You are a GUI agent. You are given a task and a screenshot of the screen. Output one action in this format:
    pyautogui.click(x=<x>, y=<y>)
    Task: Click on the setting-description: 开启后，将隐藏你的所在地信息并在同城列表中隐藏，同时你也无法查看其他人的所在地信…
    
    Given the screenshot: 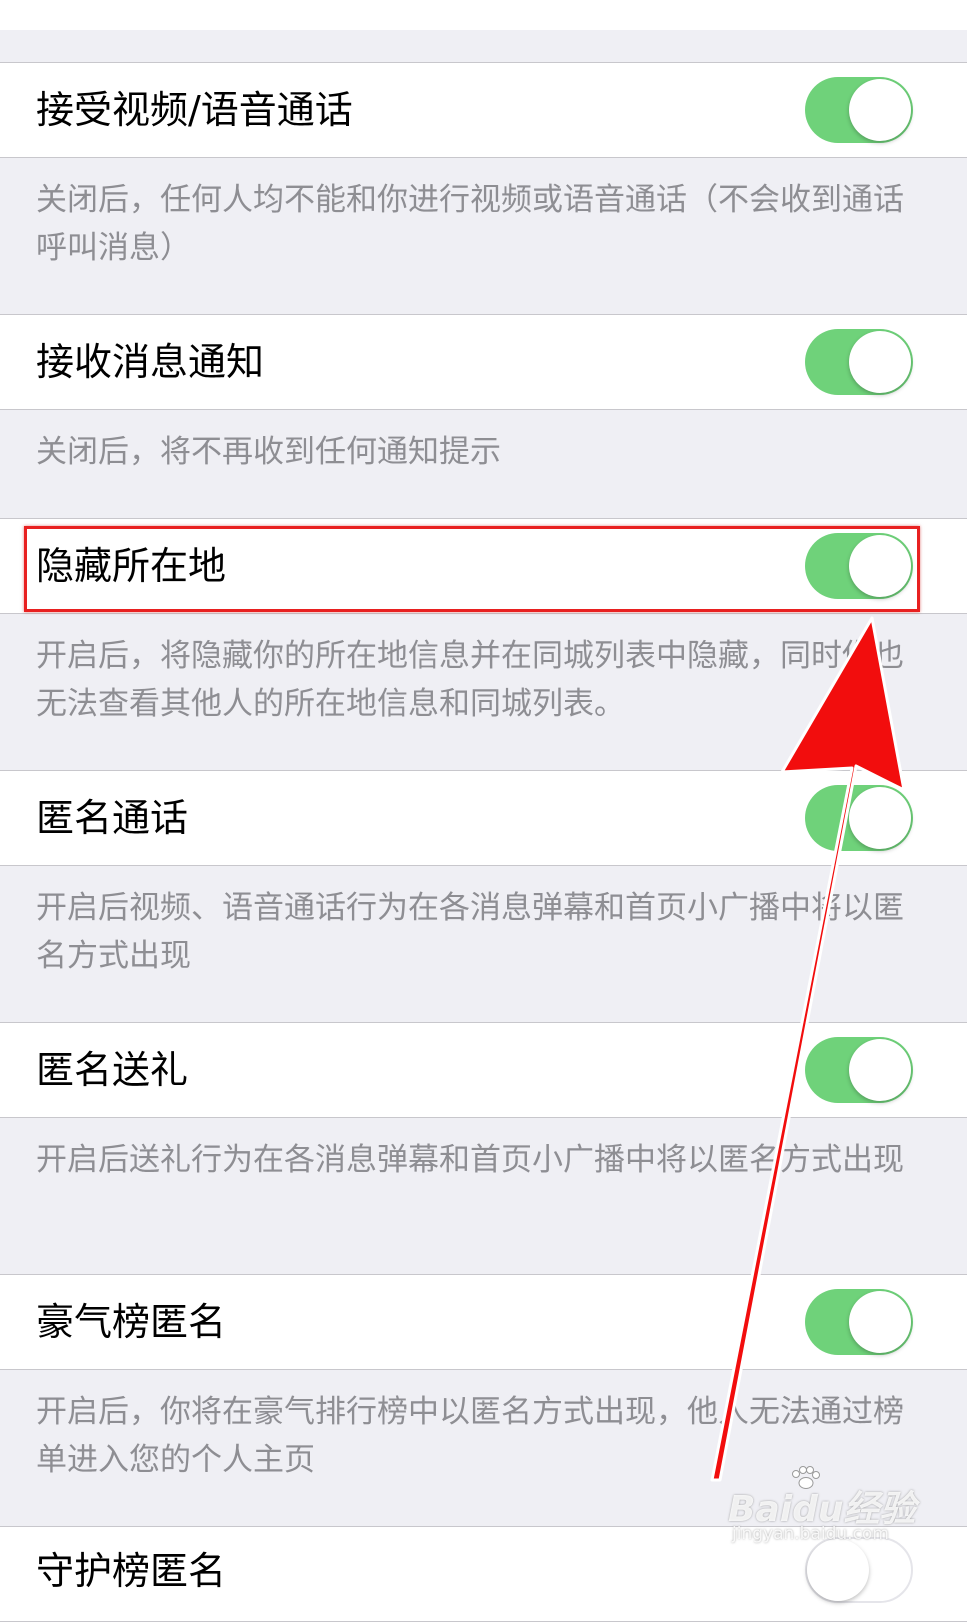 What is the action you would take?
    pyautogui.click(x=470, y=680)
    